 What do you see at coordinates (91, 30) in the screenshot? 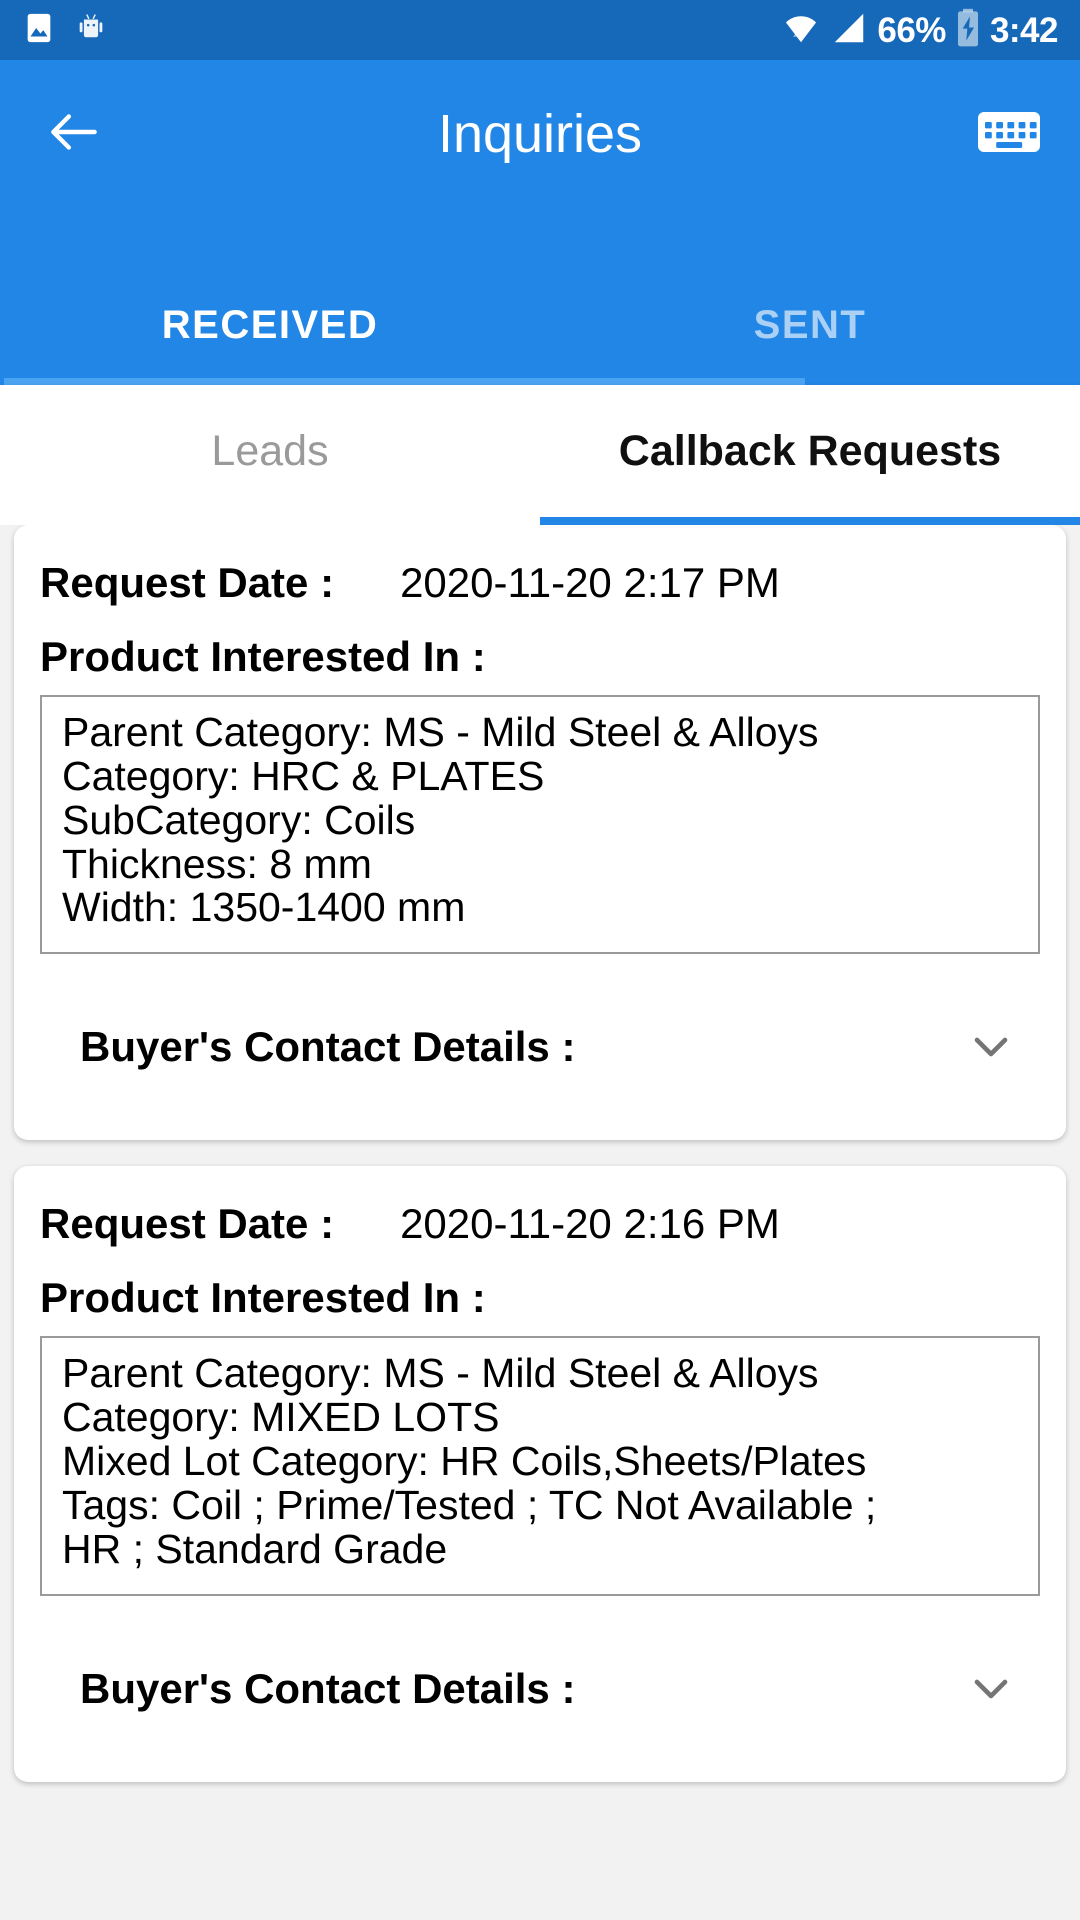
I see `android-robot-icon` at bounding box center [91, 30].